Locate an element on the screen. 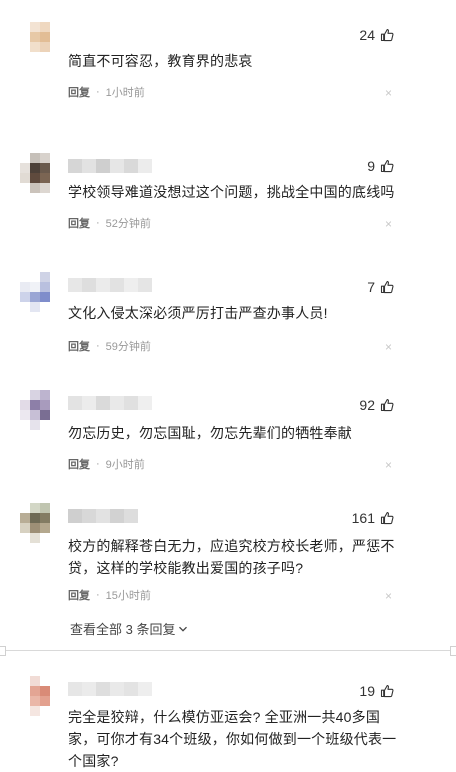  comment-text: 学校领导难道没想过这个问题，挑战全中国的底线吗 is located at coordinates (231, 192).